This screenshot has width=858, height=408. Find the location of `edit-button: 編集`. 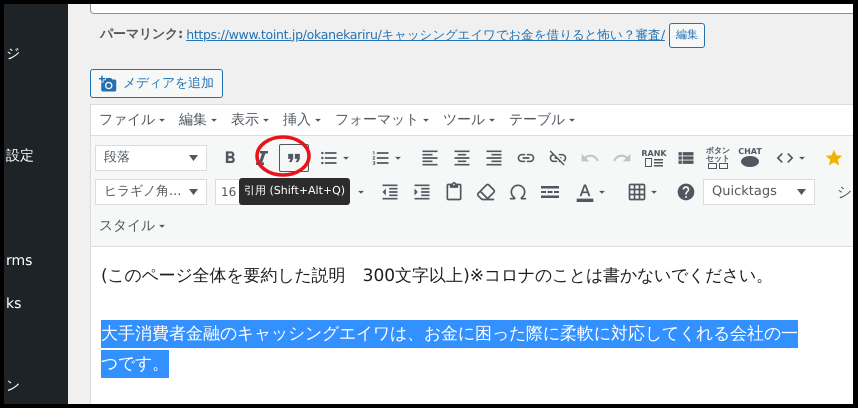

edit-button: 編集 is located at coordinates (686, 35).